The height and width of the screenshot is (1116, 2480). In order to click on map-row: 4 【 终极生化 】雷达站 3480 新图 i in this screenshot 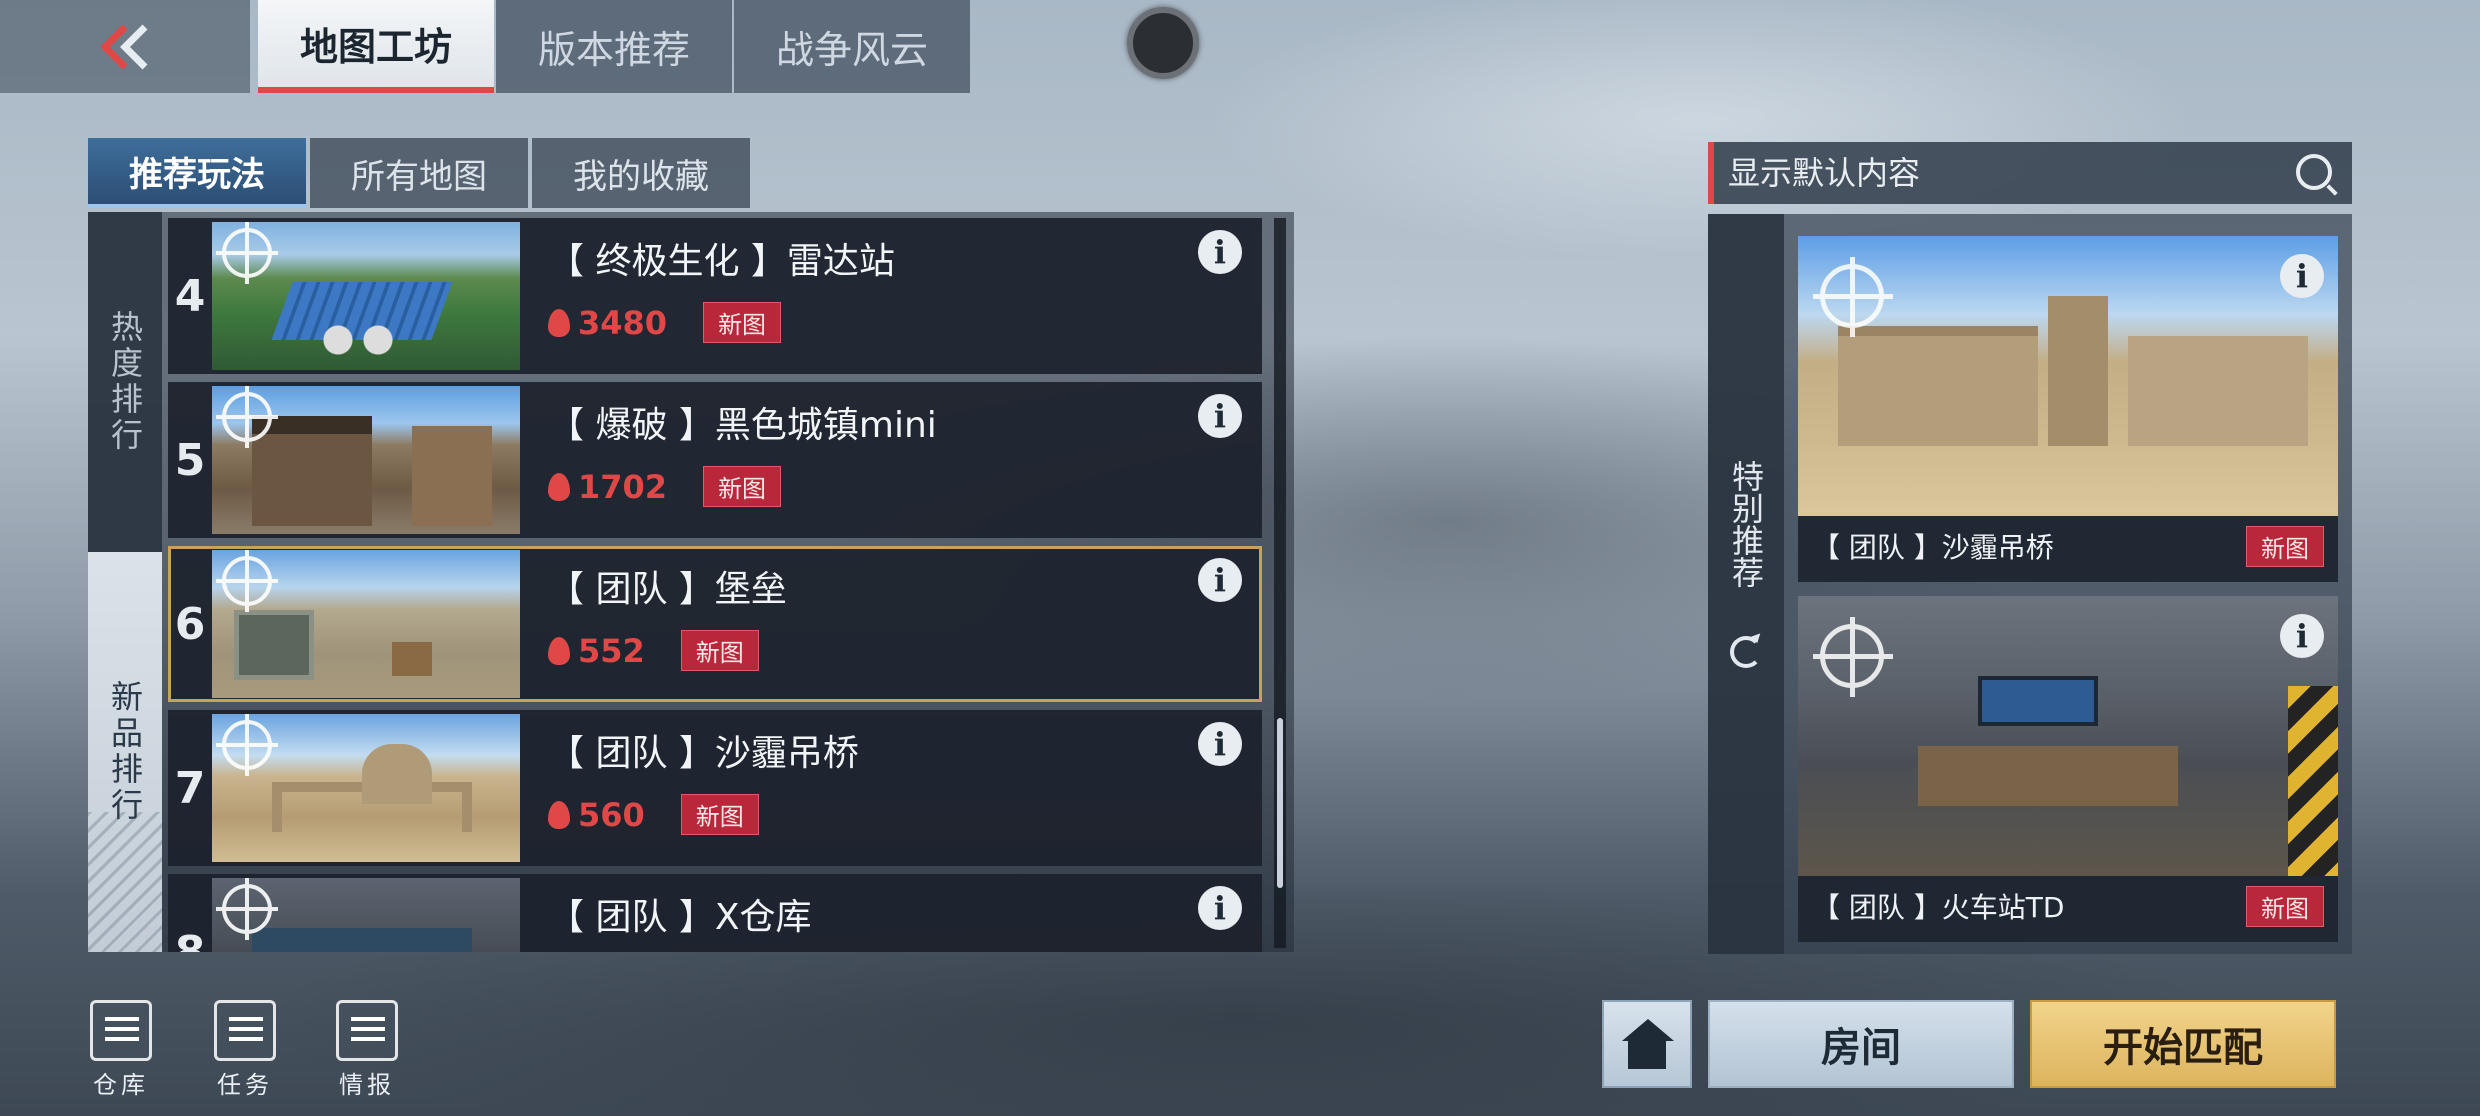, I will do `click(715, 296)`.